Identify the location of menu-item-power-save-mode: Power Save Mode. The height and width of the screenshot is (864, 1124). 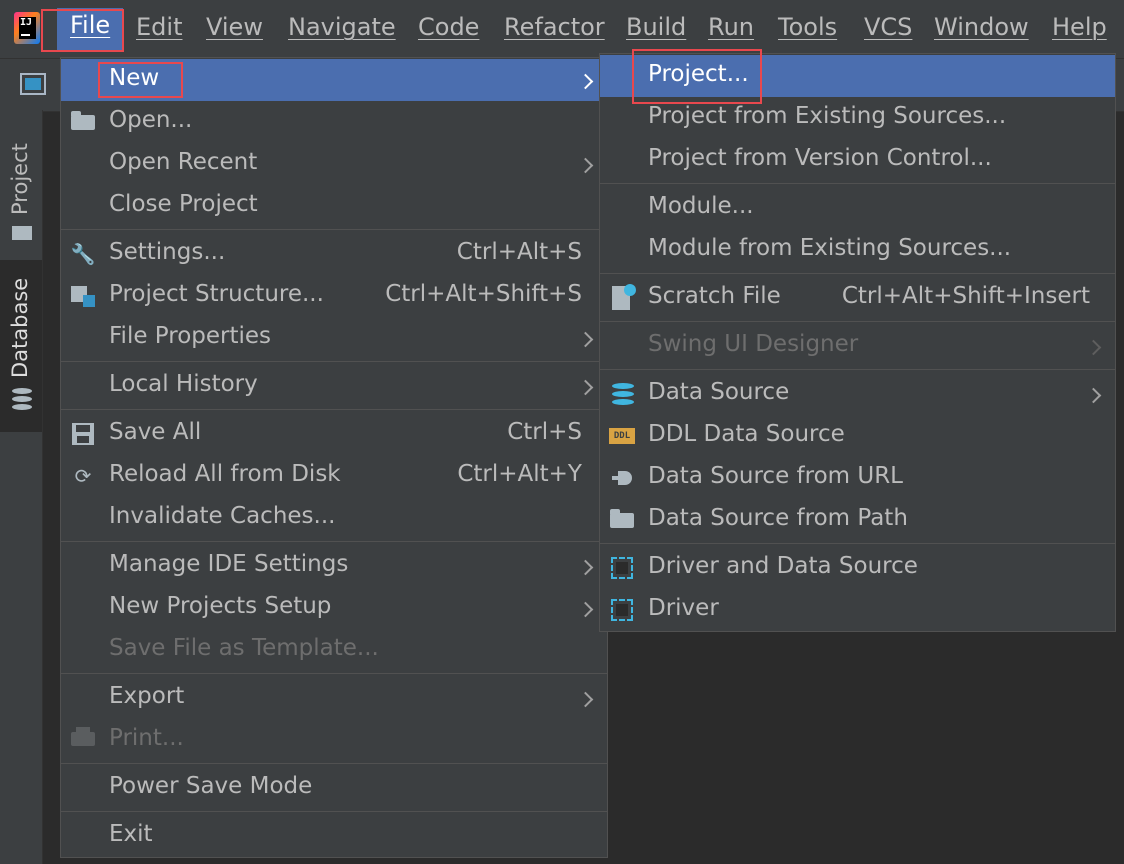
(334, 788).